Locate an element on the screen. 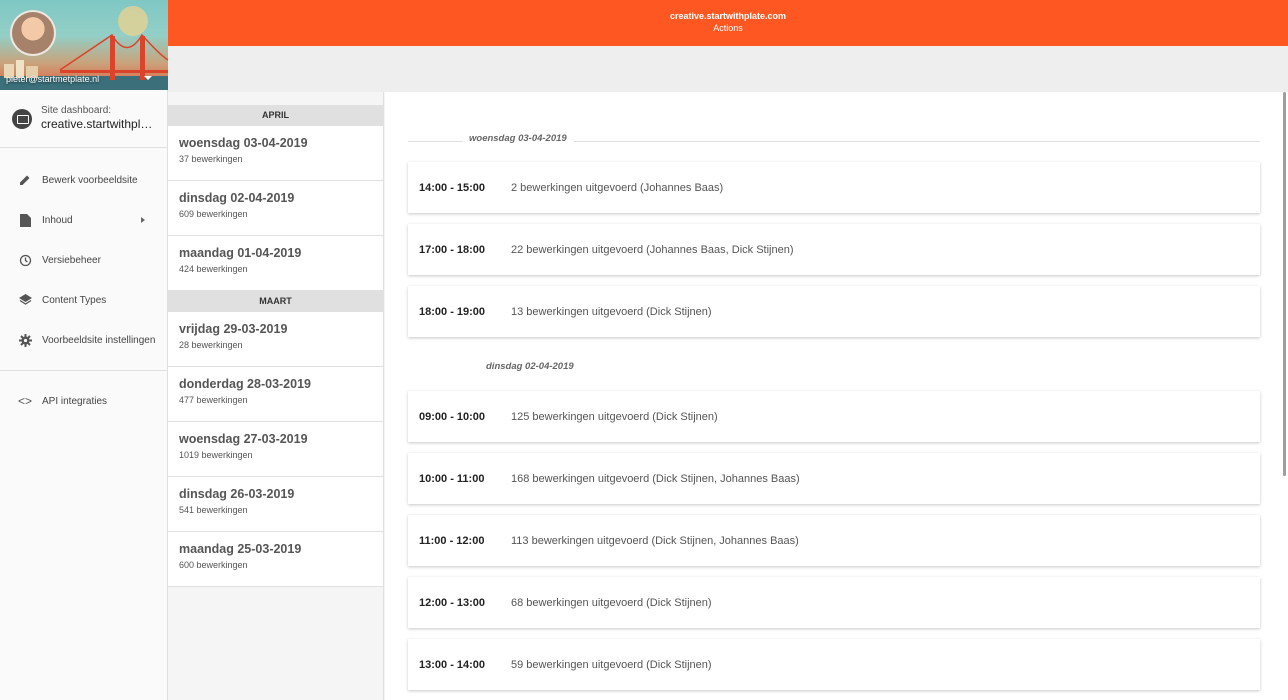 The height and width of the screenshot is (700, 1288). date-label: vrijdag 29-03-2019 is located at coordinates (233, 329).